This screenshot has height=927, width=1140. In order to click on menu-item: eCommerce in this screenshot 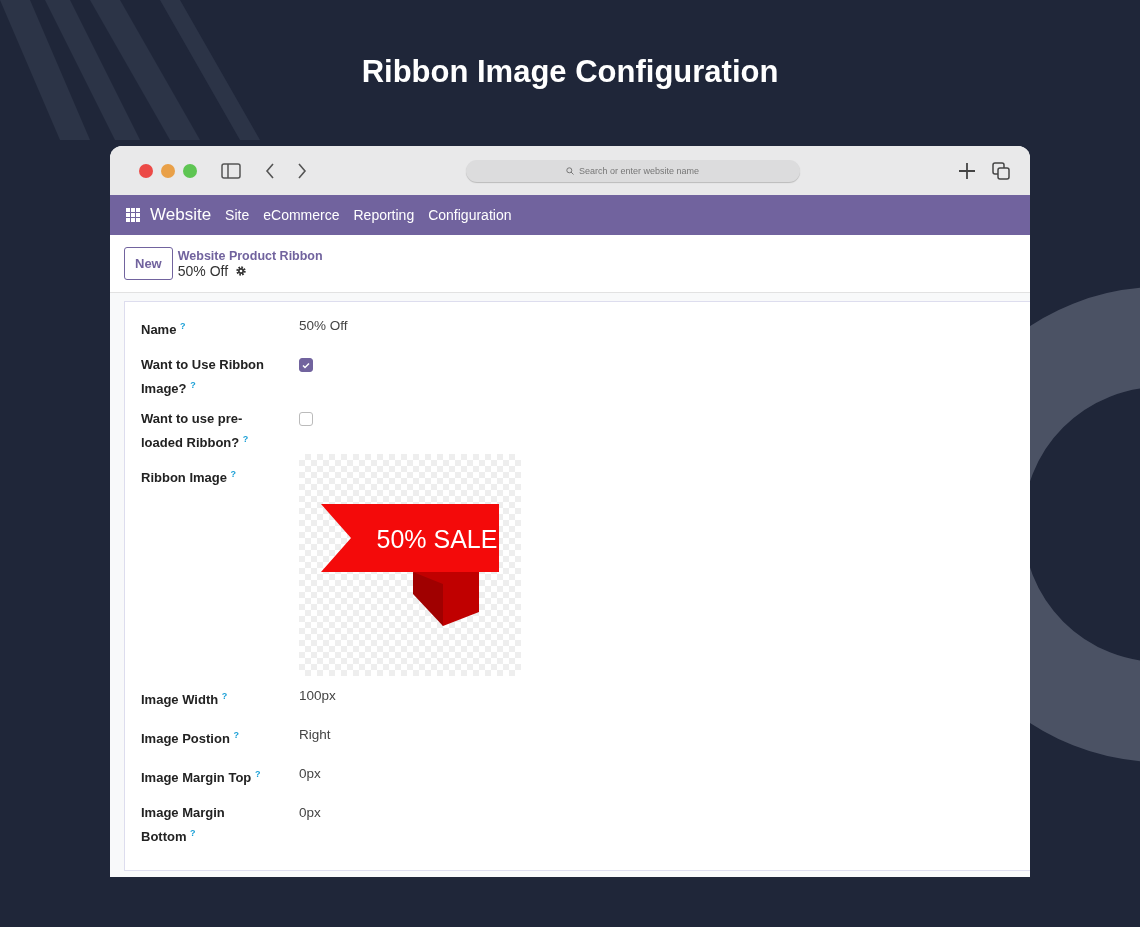, I will do `click(301, 215)`.